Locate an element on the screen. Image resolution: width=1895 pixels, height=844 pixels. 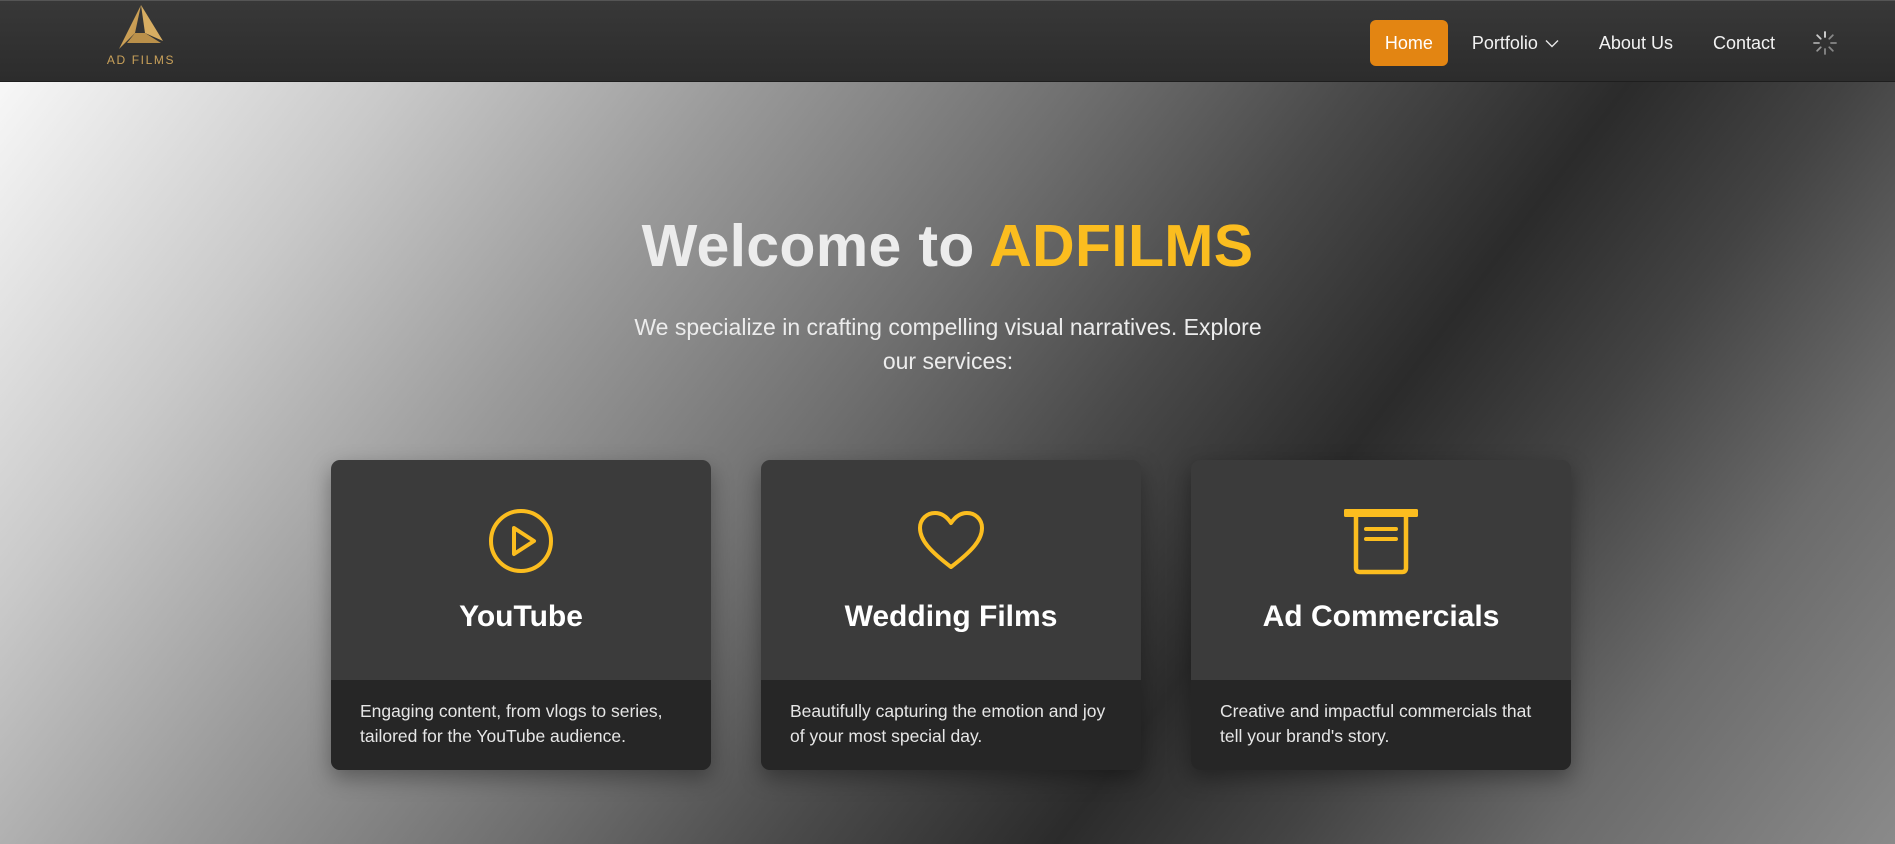
play-circle-icon is located at coordinates (521, 541).